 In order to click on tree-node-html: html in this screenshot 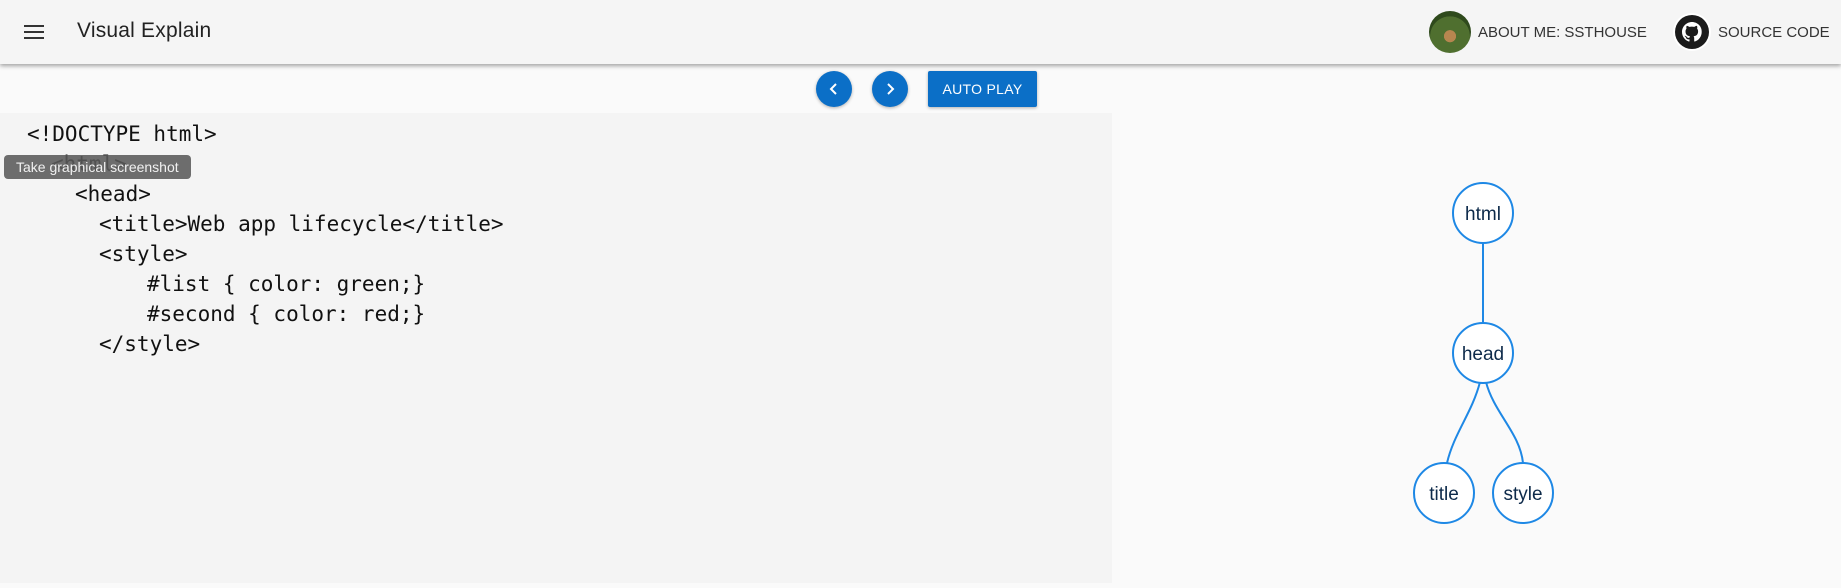, I will do `click(1483, 213)`.